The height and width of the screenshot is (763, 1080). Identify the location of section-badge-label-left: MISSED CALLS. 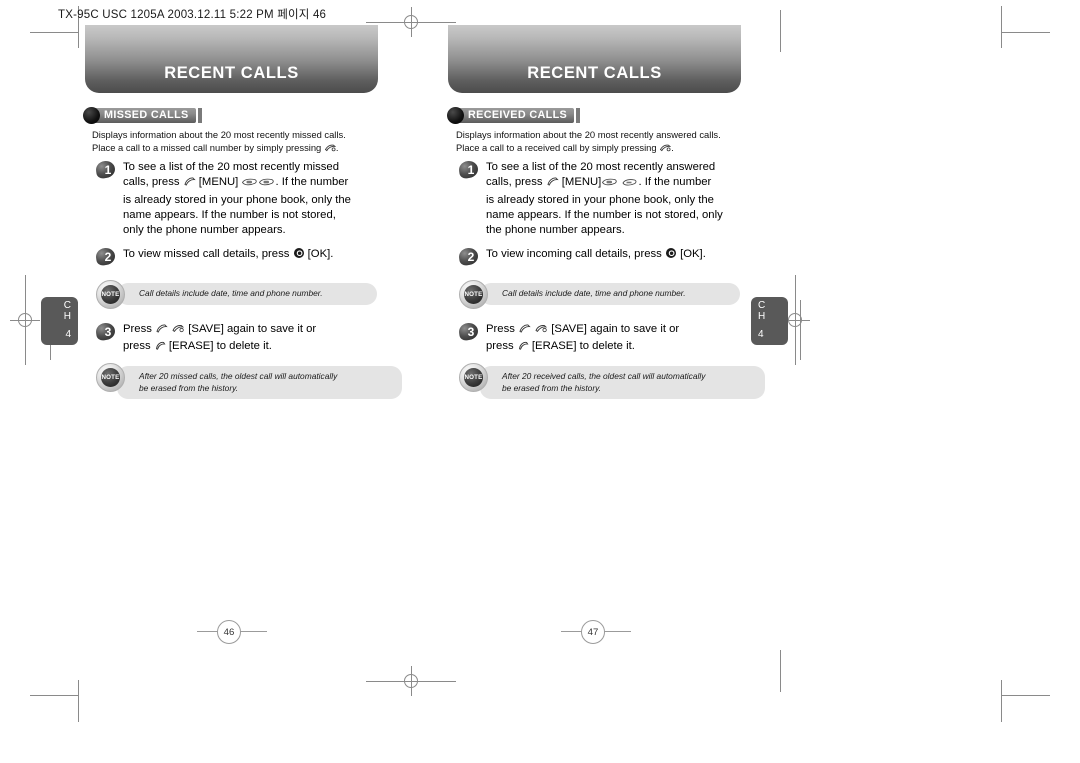
(146, 115).